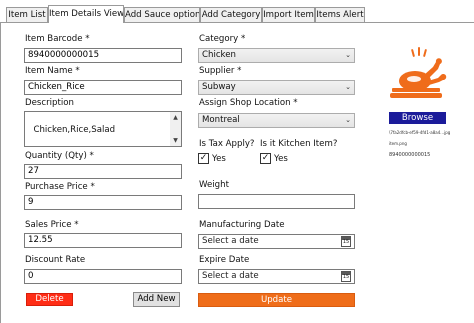  What do you see at coordinates (103, 240) in the screenshot?
I see `sales-price-input: 12.55` at bounding box center [103, 240].